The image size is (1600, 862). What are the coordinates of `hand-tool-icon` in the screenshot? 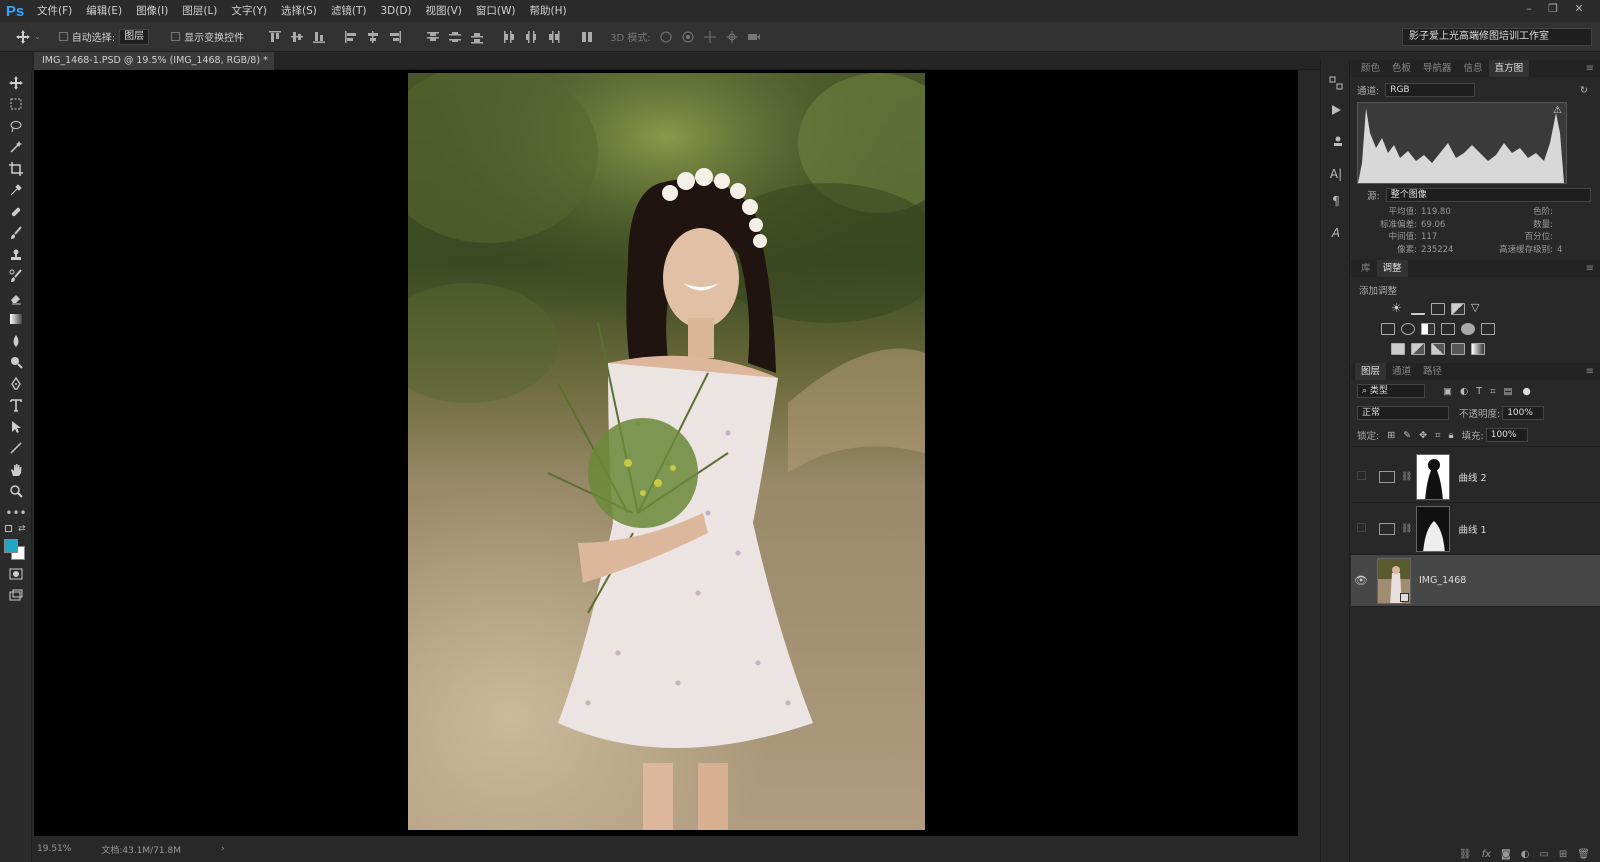 It's located at (16, 470).